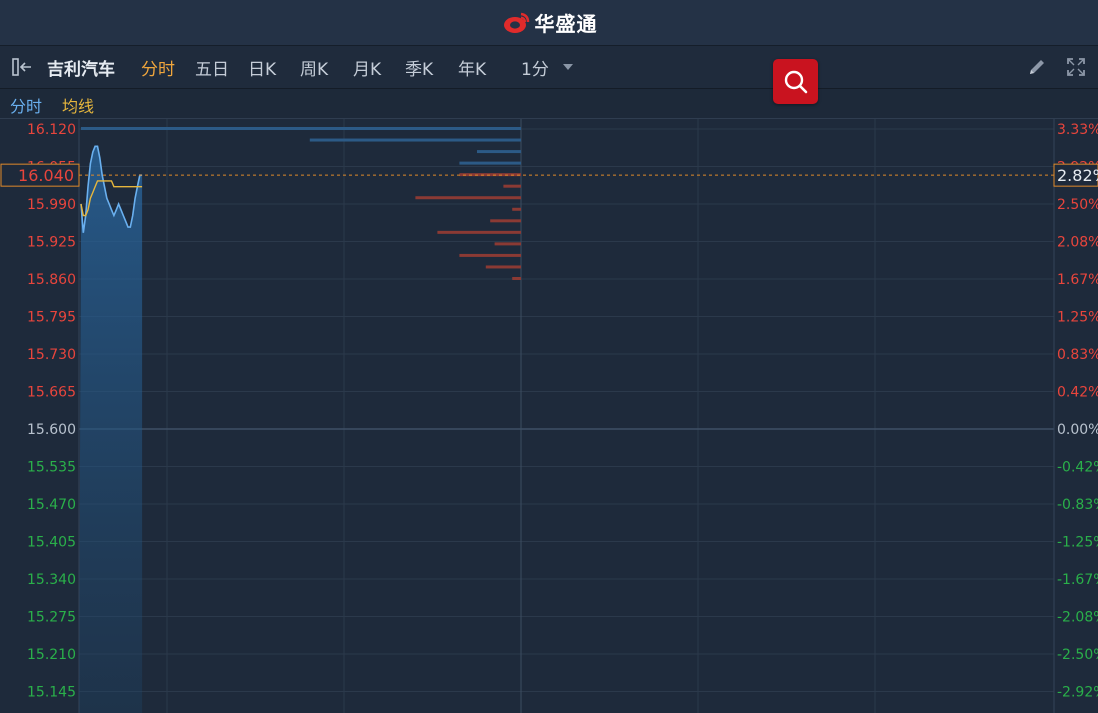  I want to click on y-left-tick-label: 15.860, so click(51, 280).